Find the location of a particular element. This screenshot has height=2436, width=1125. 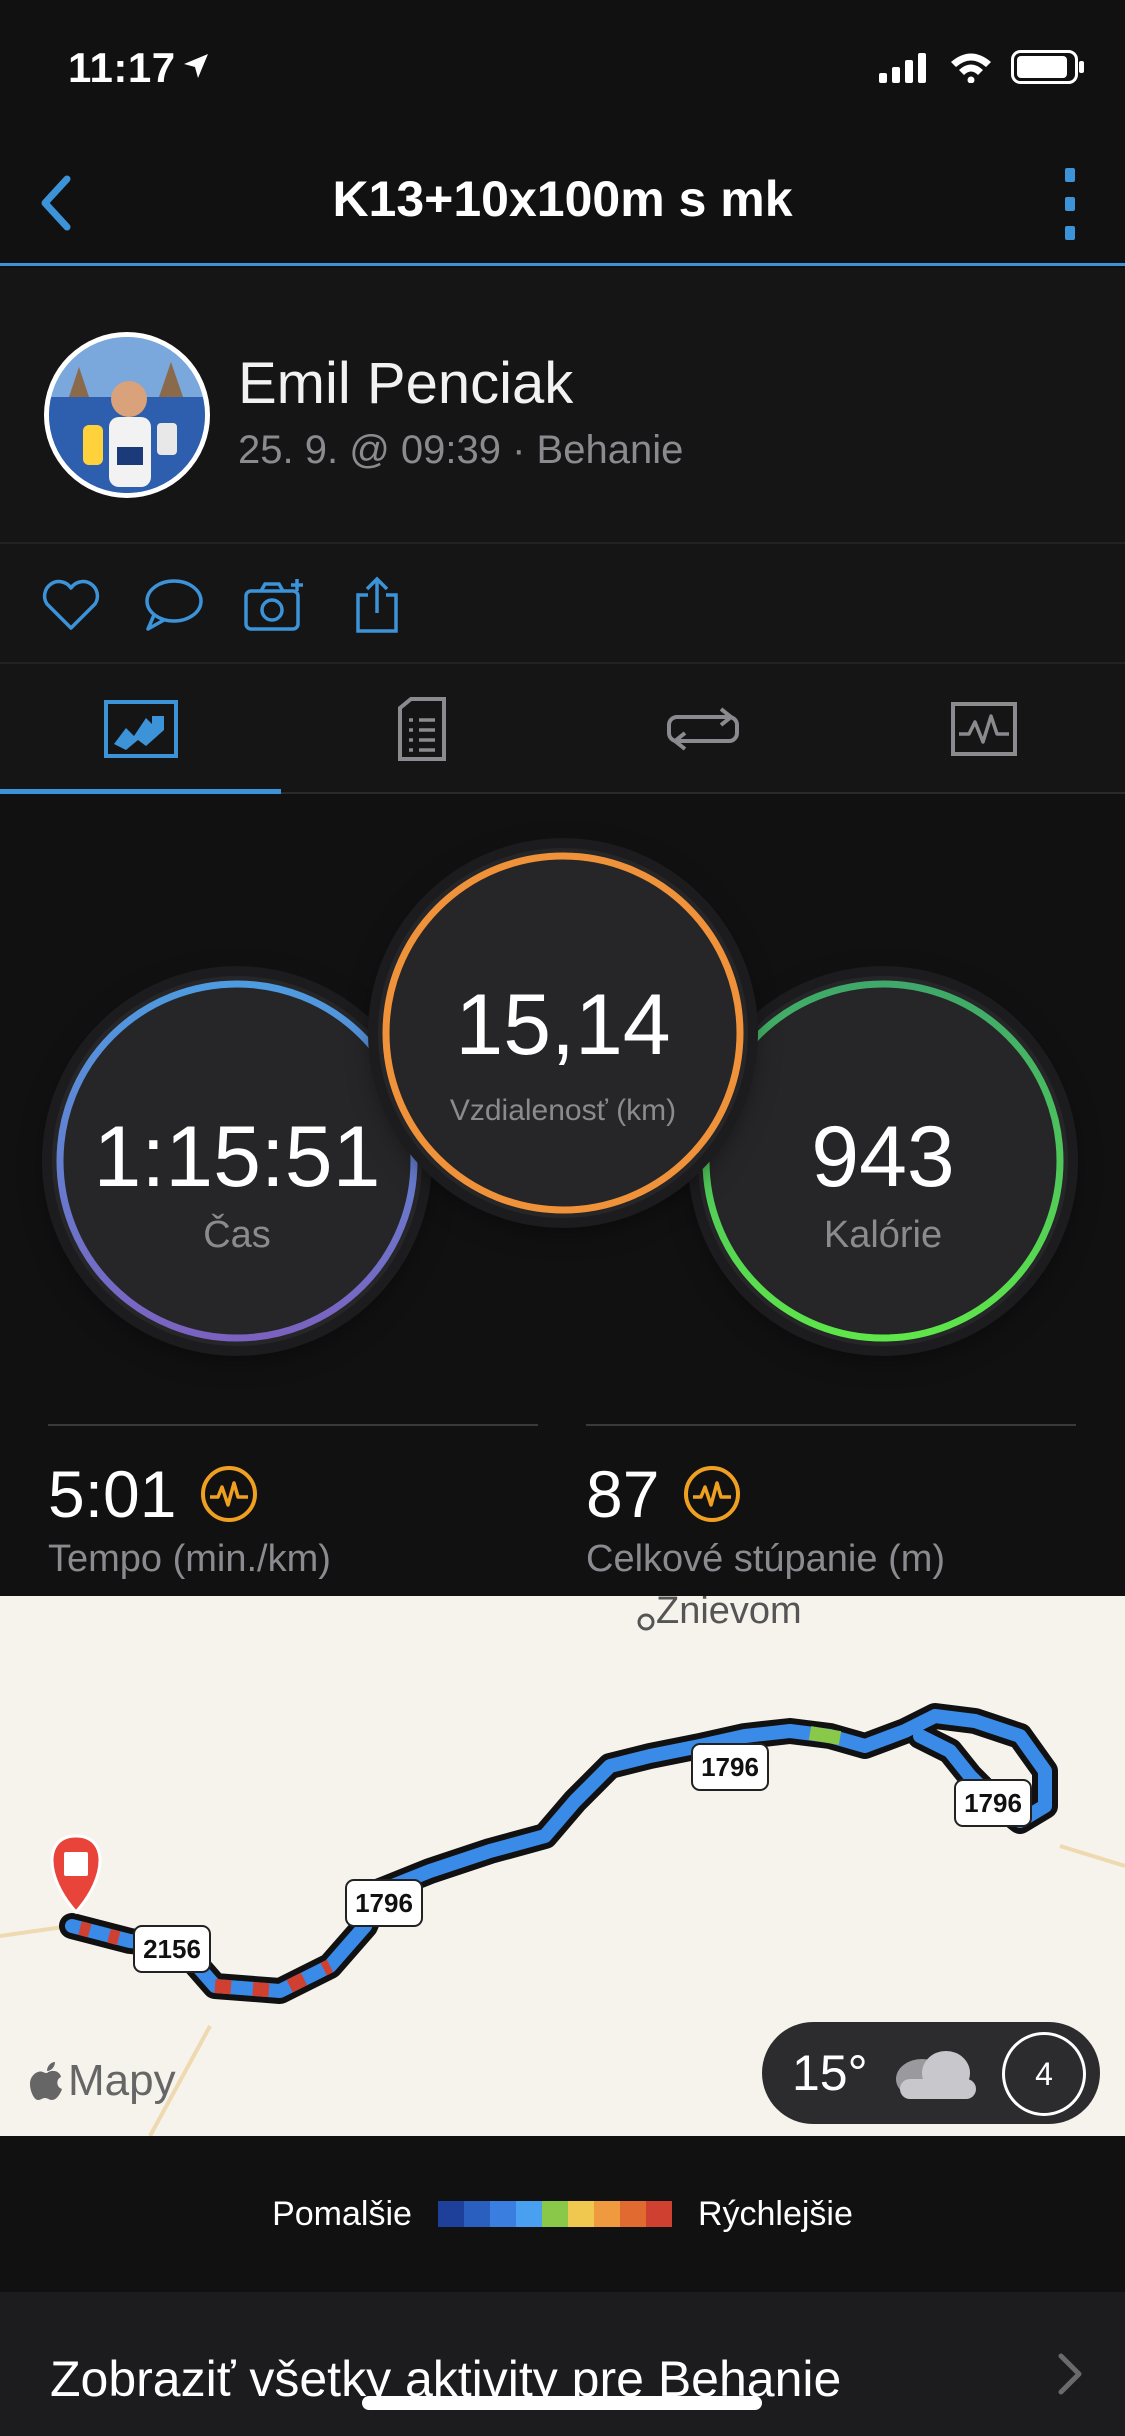

avatar-photo is located at coordinates (127, 415).